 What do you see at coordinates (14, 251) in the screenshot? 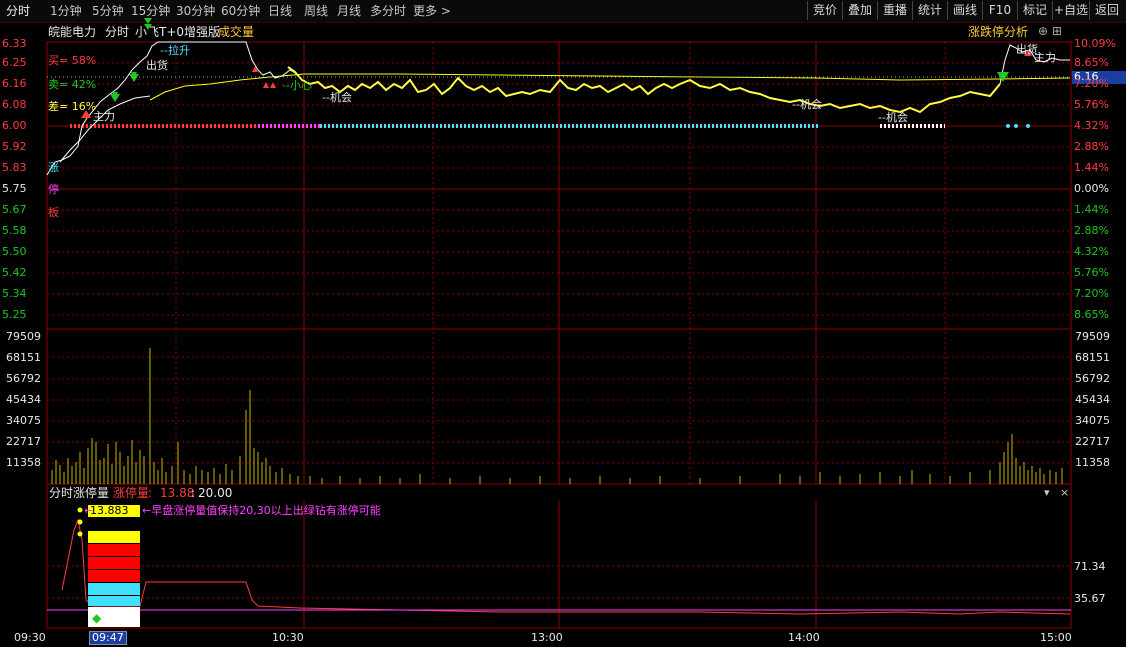
I see `price-tick: 5.50` at bounding box center [14, 251].